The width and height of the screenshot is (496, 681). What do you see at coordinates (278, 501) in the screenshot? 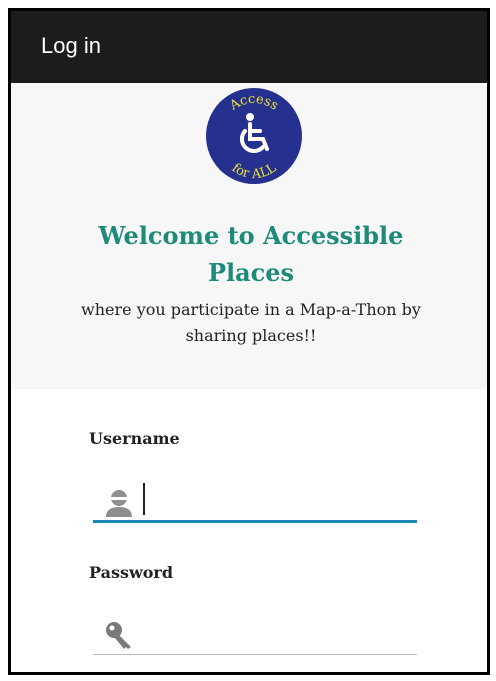
I see `username-input` at bounding box center [278, 501].